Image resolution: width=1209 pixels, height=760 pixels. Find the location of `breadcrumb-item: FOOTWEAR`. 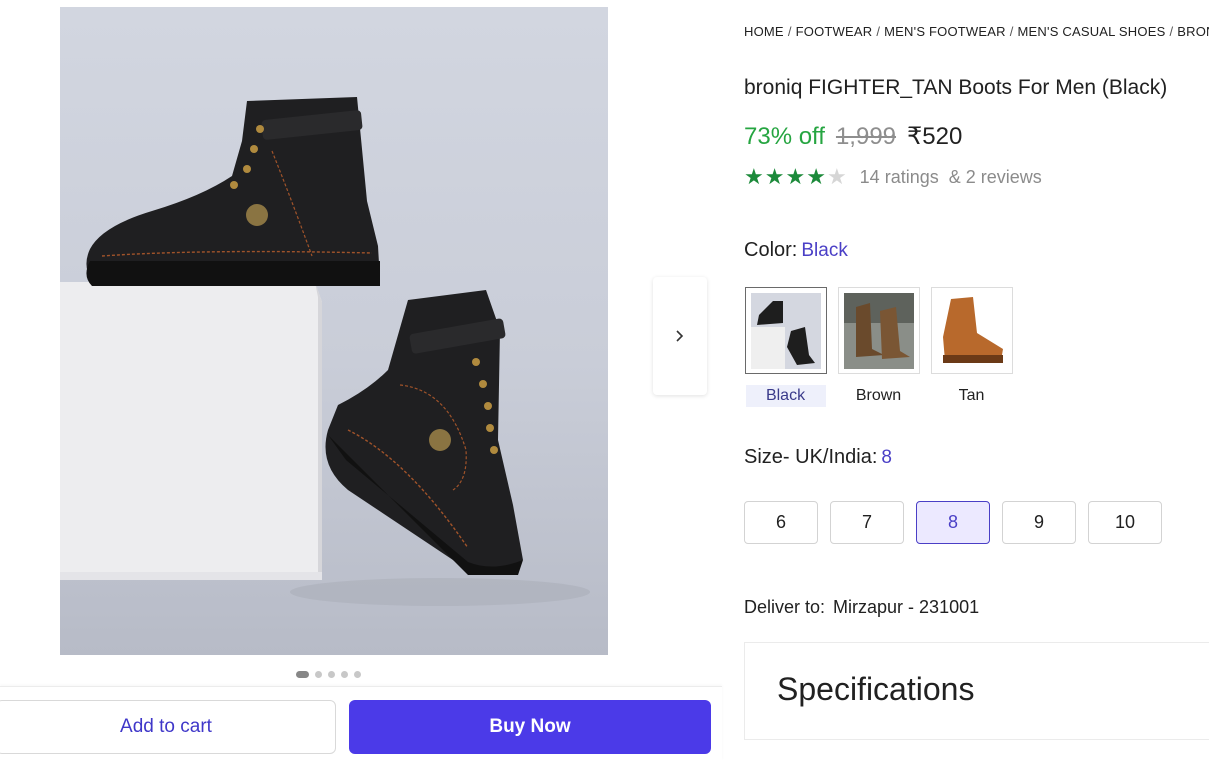

breadcrumb-item: FOOTWEAR is located at coordinates (834, 31).